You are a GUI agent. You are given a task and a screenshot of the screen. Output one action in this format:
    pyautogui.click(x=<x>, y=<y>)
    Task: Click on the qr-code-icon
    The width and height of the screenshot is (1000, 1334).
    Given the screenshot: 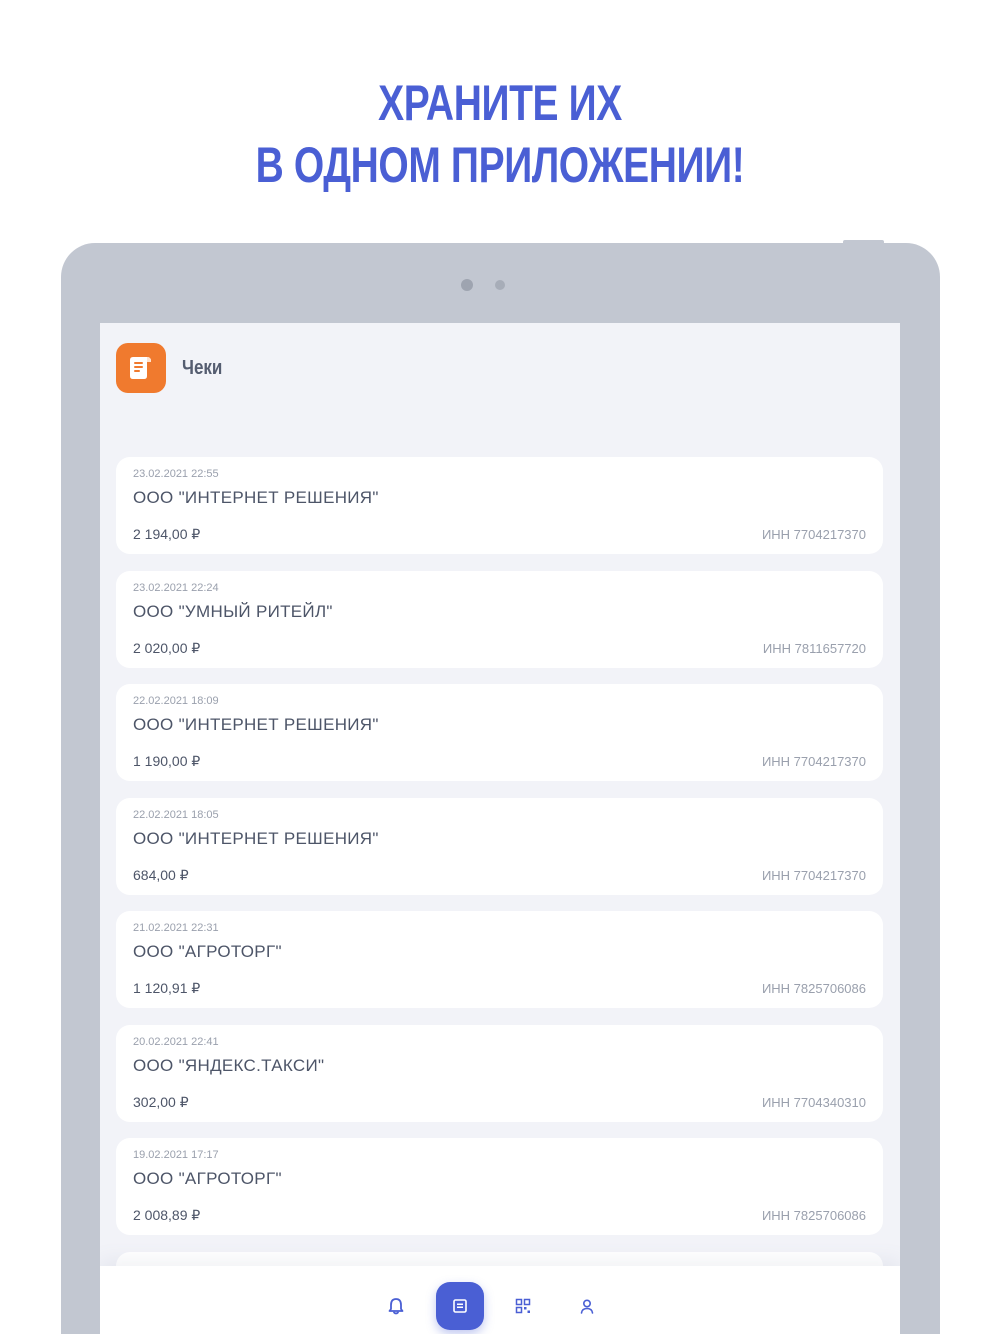 What is the action you would take?
    pyautogui.click(x=523, y=1306)
    